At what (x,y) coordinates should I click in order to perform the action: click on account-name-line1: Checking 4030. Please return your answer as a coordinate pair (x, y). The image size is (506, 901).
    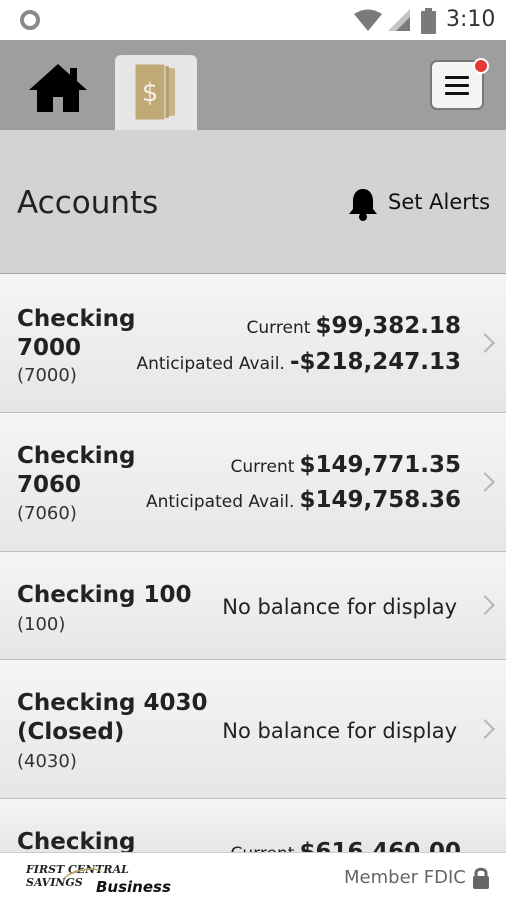
    Looking at the image, I should click on (112, 703).